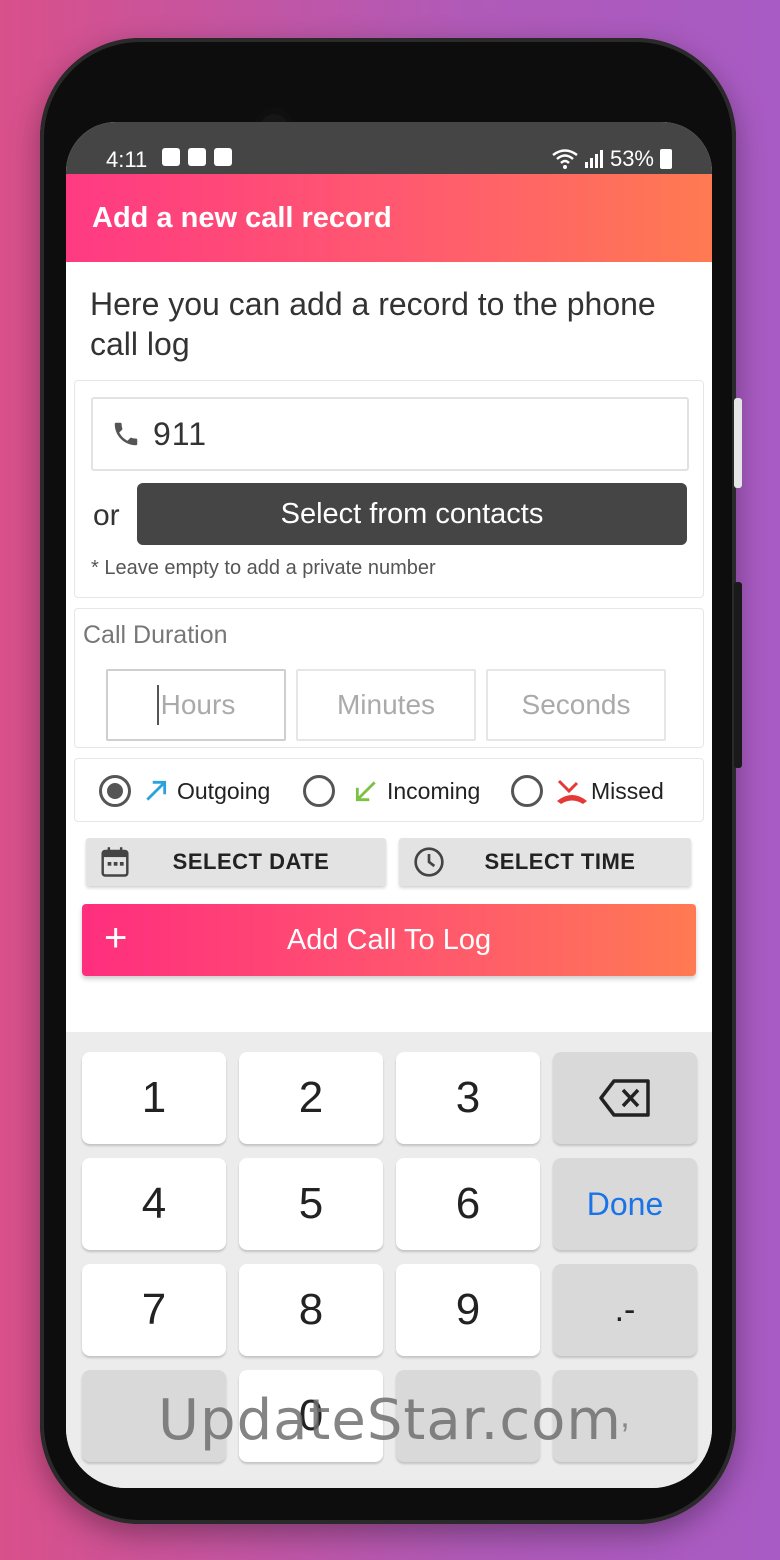 The image size is (780, 1560). What do you see at coordinates (319, 791) in the screenshot?
I see `incoming-radio` at bounding box center [319, 791].